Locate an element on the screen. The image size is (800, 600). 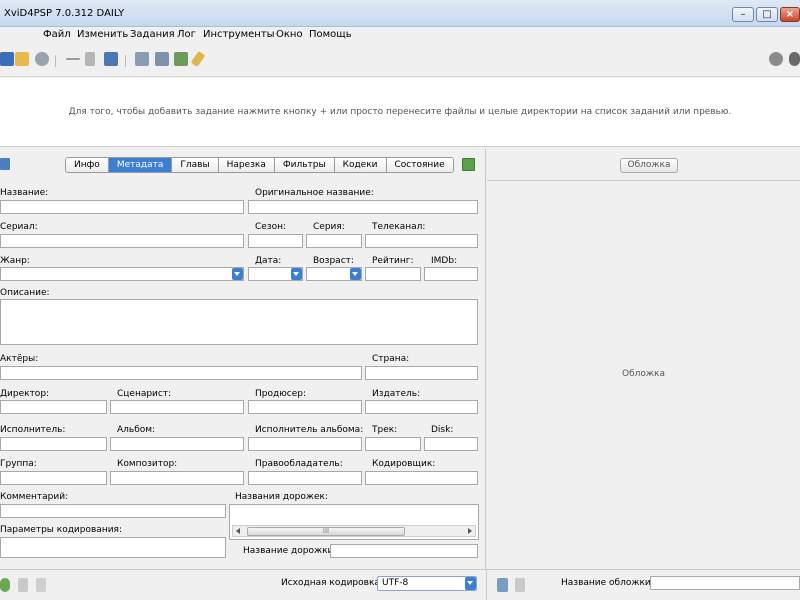
description-field is located at coordinates (239, 322).